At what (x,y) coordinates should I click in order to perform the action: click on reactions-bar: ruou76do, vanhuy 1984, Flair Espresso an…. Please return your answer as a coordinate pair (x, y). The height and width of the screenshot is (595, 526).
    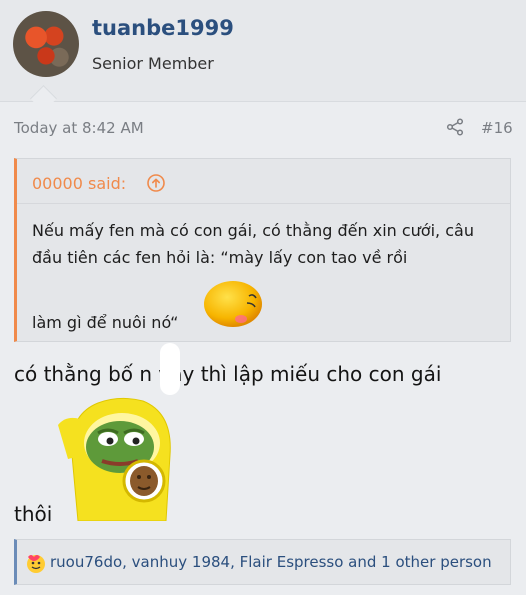
    Looking at the image, I should click on (262, 562).